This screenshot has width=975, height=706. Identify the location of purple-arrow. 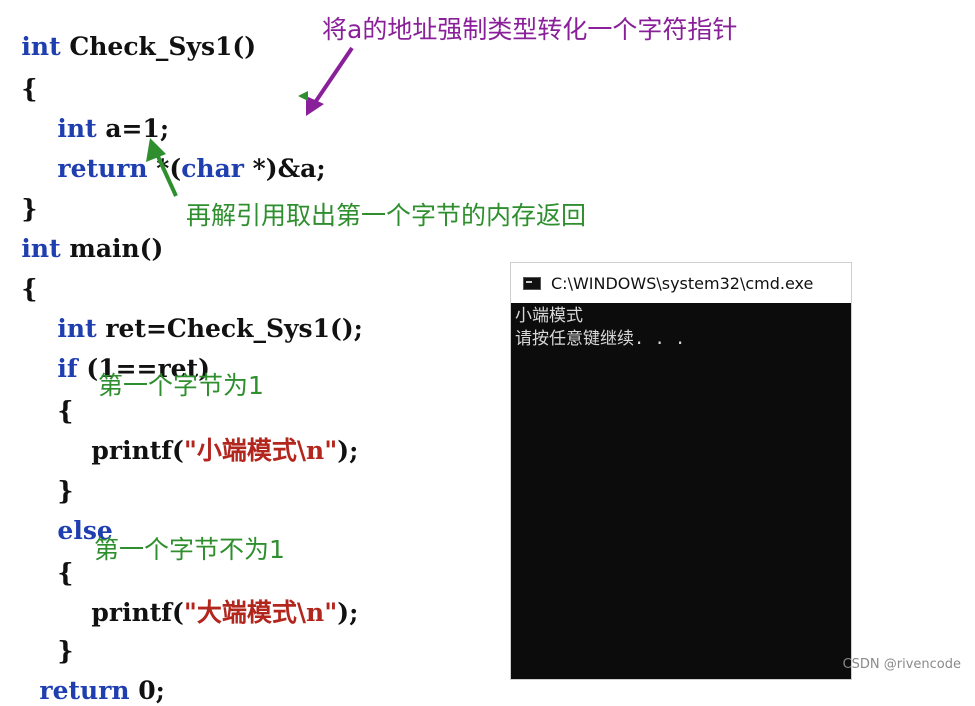
(330, 81).